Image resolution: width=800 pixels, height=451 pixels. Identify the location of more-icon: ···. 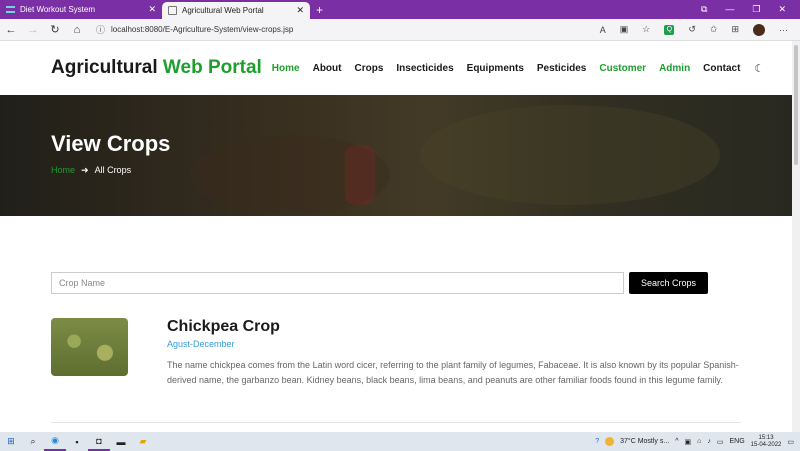
(783, 30).